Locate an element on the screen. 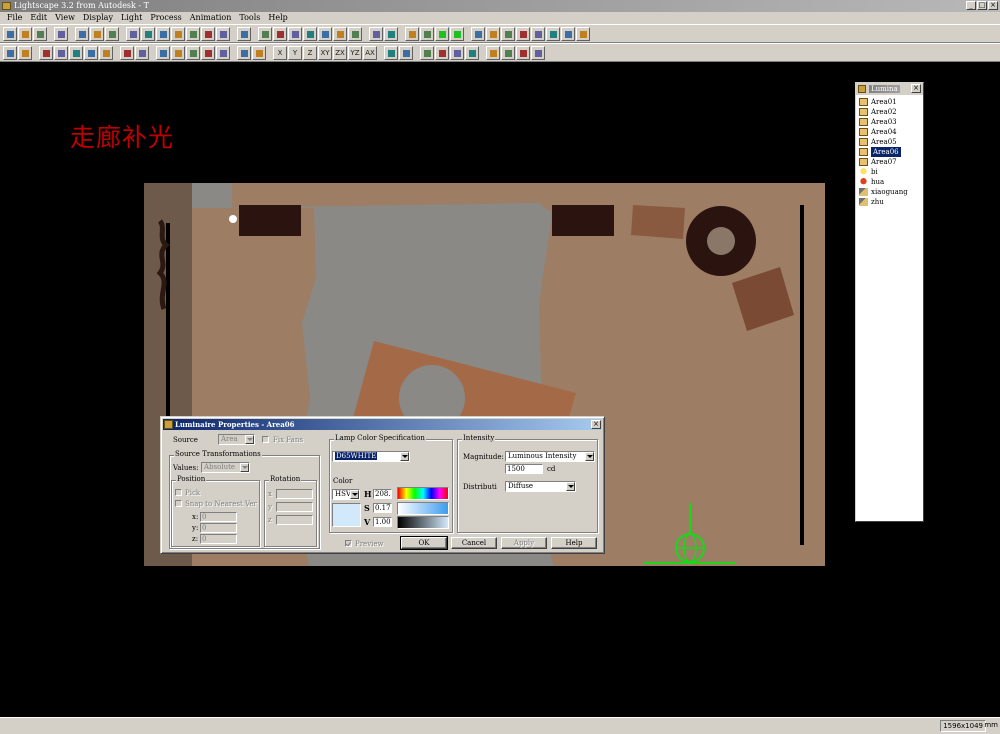  luminaire-list-item: xiaoguang is located at coordinates (890, 192).